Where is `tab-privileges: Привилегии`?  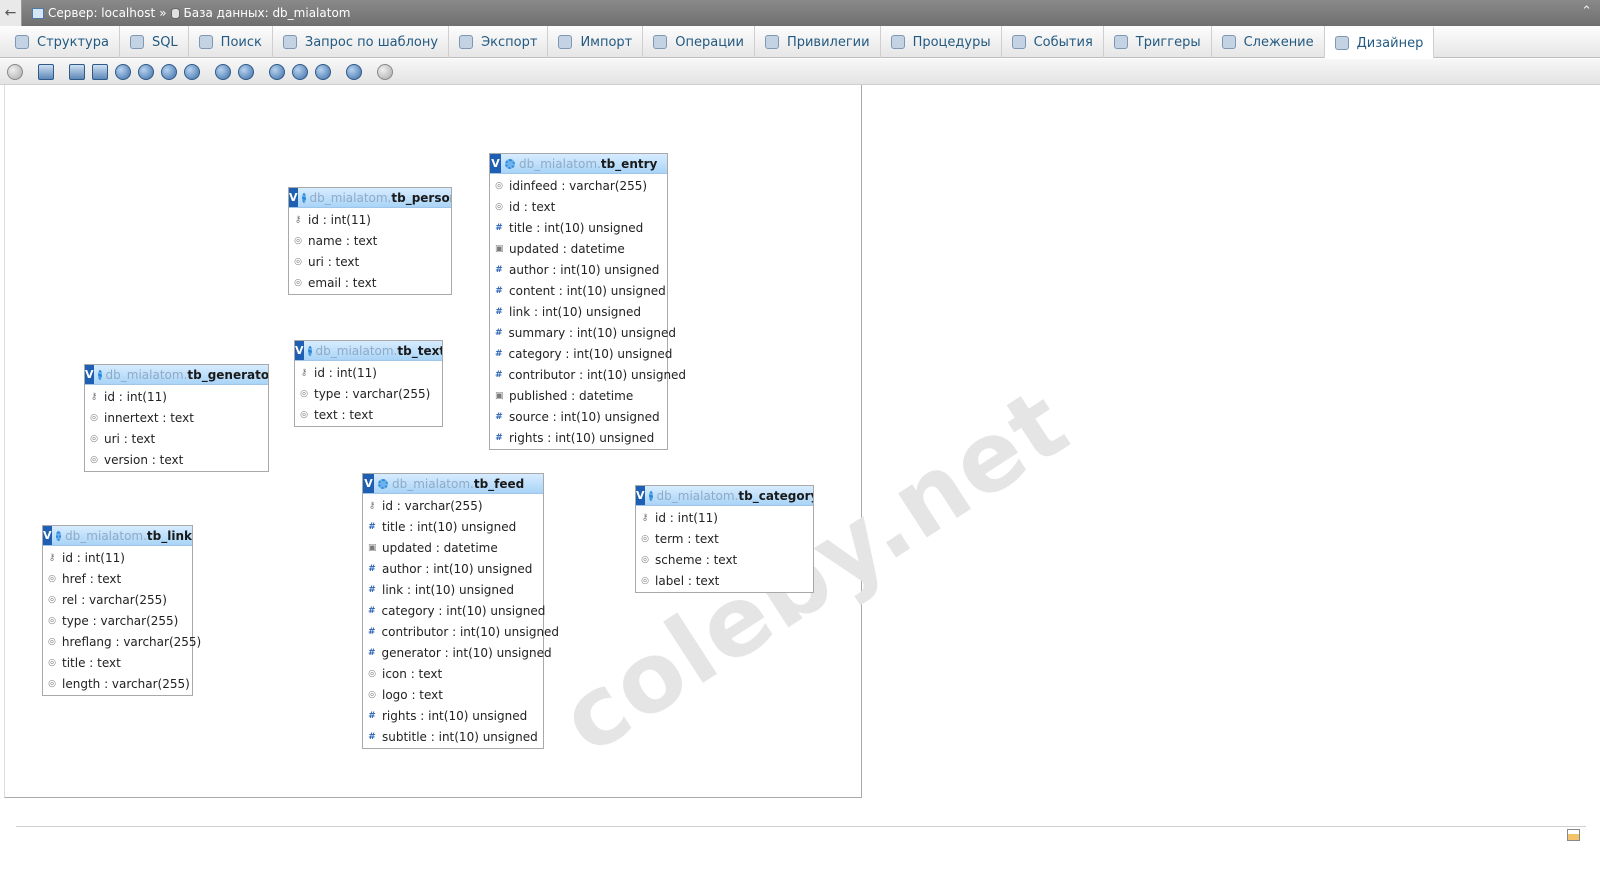
tab-privileges: Привилегии is located at coordinates (818, 42).